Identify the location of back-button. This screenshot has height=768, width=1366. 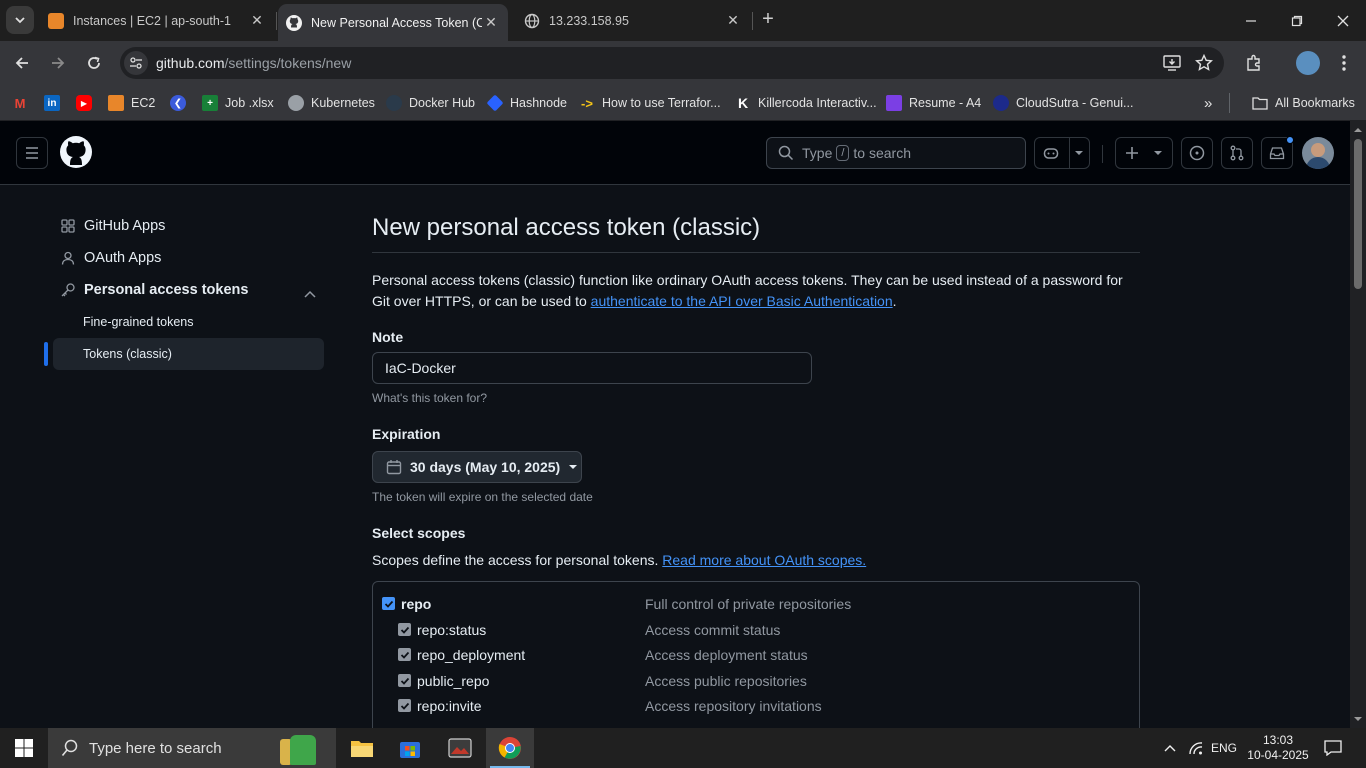
(22, 63).